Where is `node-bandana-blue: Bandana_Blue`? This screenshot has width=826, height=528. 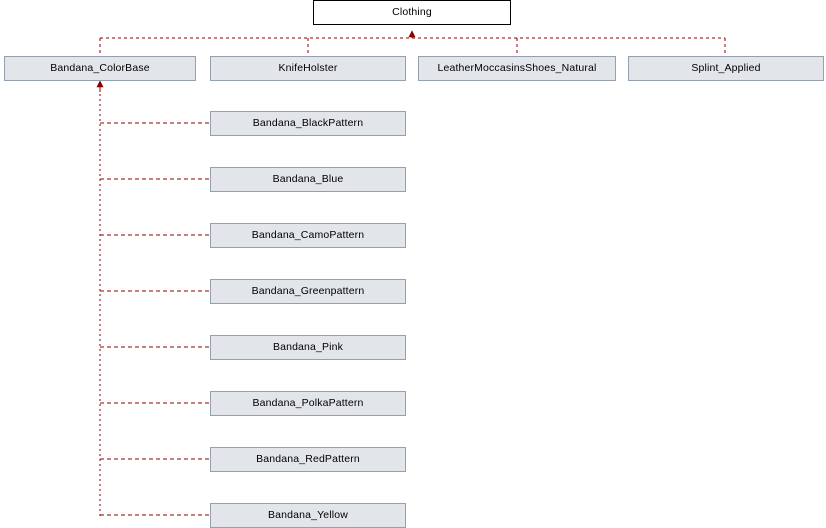 node-bandana-blue: Bandana_Blue is located at coordinates (308, 179).